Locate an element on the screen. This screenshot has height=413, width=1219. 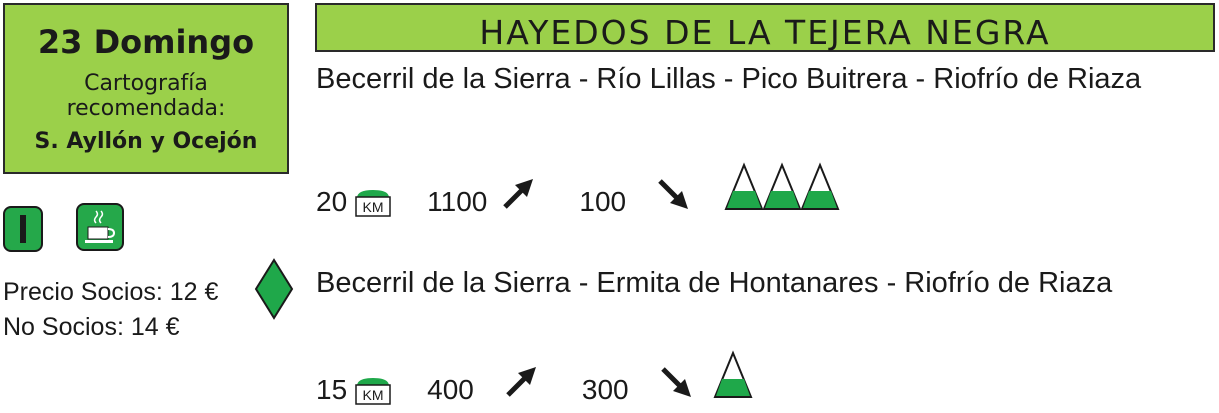
title-banner: HAYEDOS DE LA TEJERA NEGRA is located at coordinates (765, 27).